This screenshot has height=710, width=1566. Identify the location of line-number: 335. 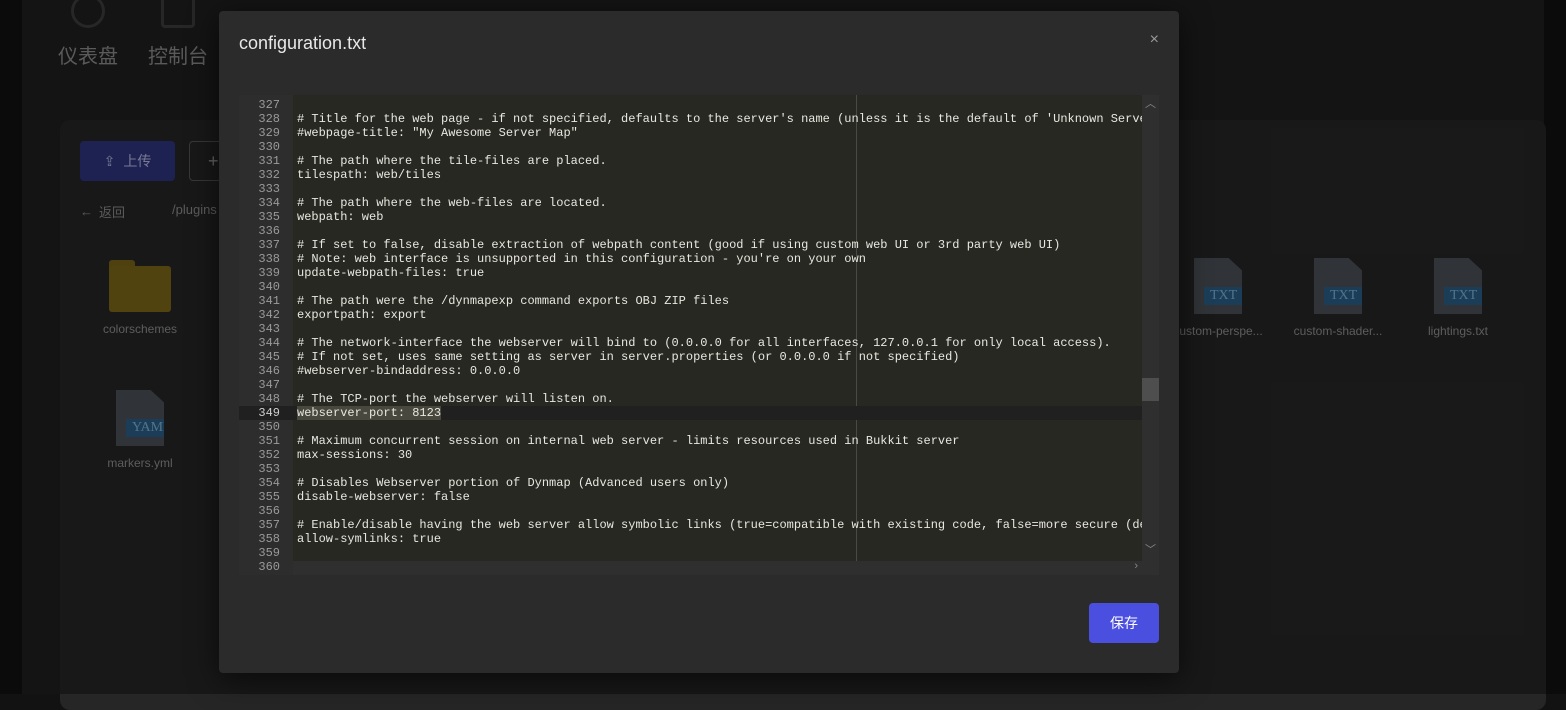
(269, 217).